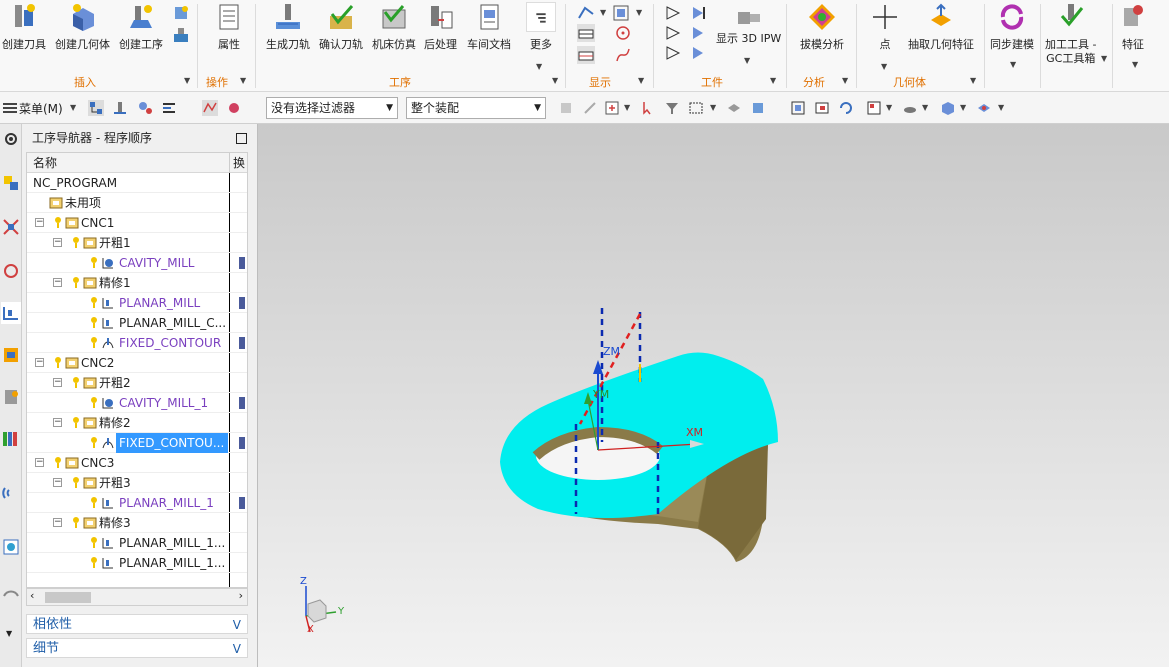  What do you see at coordinates (623, 33) in the screenshot?
I see `display-target-icon` at bounding box center [623, 33].